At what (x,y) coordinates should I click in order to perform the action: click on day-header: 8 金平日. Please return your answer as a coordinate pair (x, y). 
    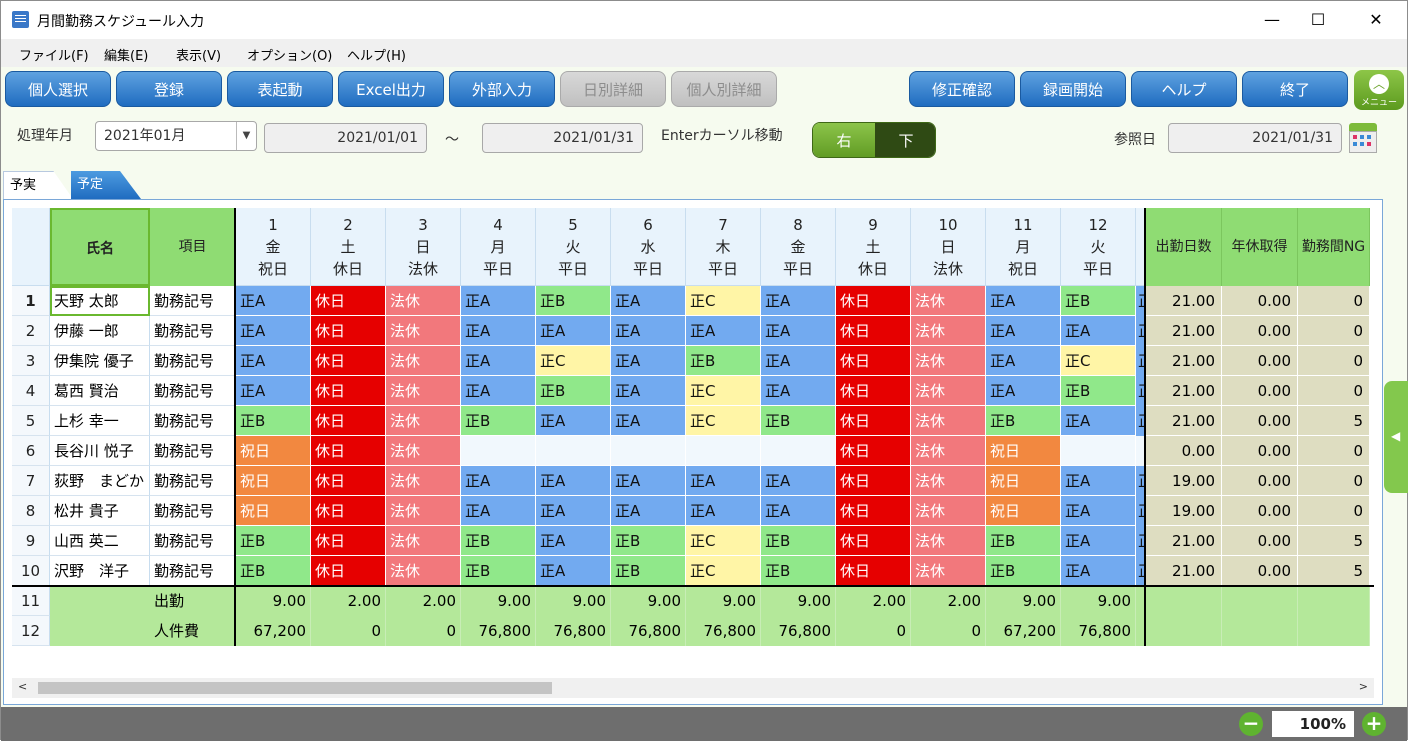
    Looking at the image, I should click on (798, 247).